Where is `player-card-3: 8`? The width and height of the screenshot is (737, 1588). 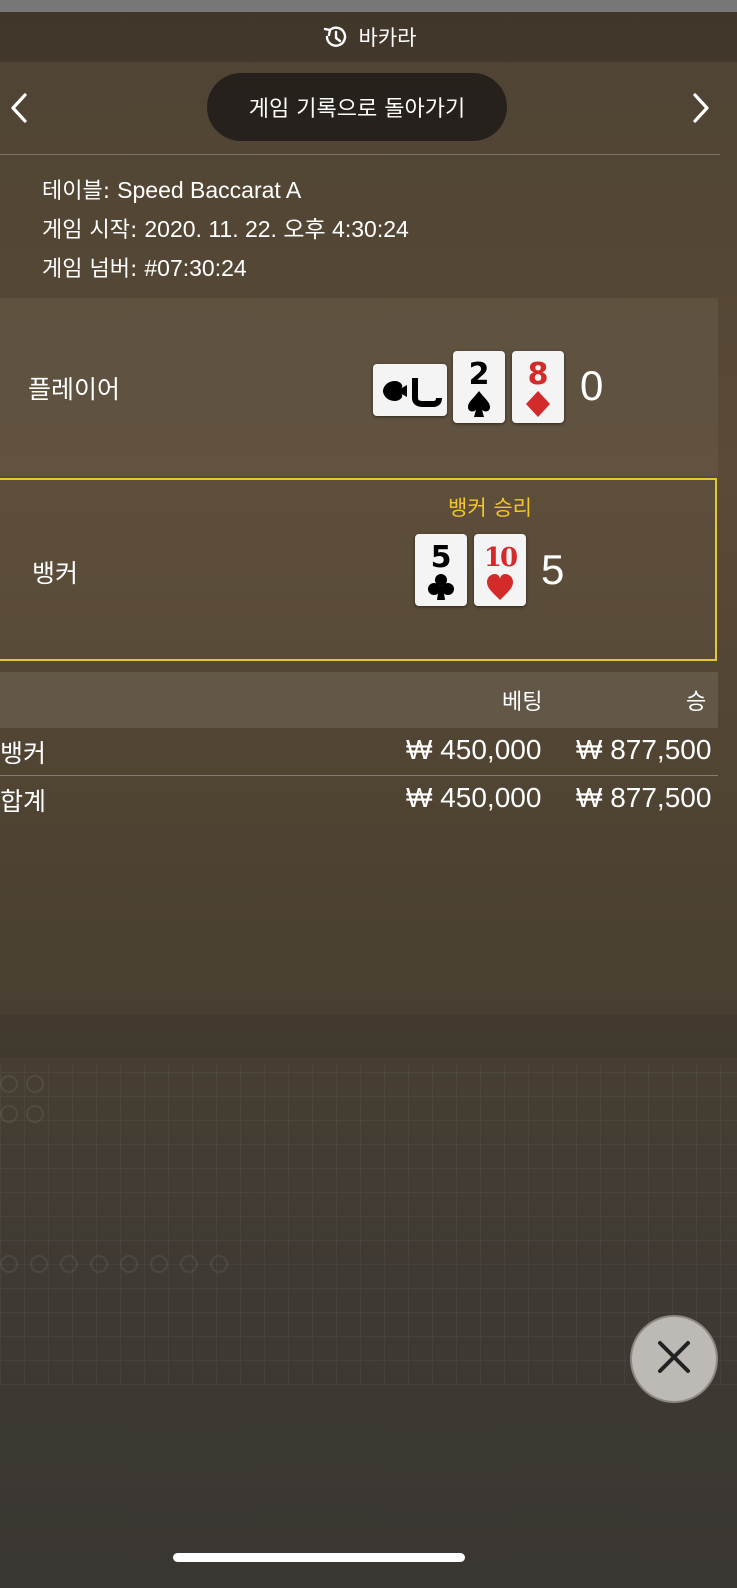 player-card-3: 8 is located at coordinates (538, 387).